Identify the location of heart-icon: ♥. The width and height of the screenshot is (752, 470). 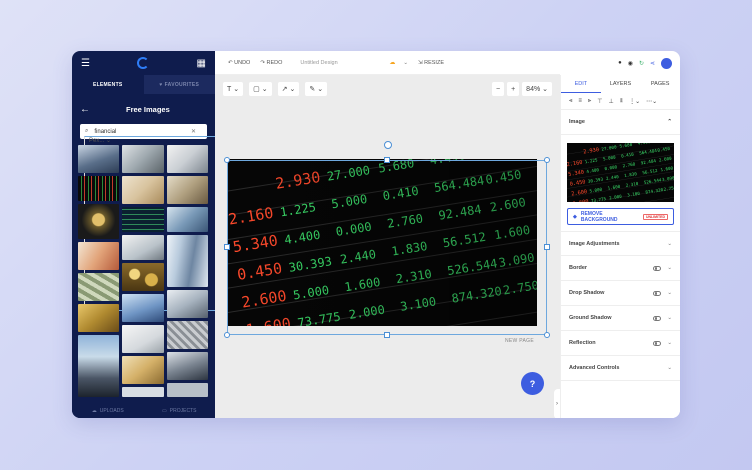
(161, 84).